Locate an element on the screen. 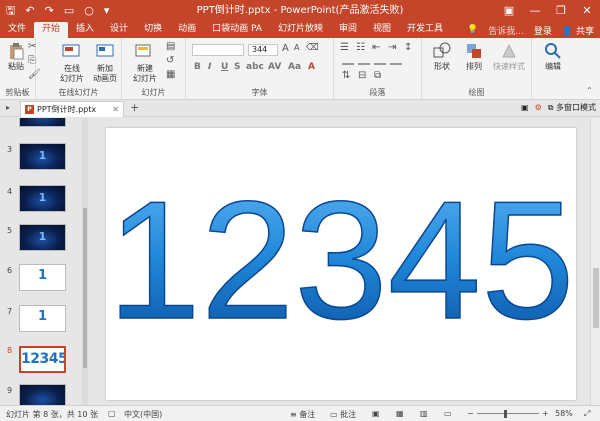  collapse-ribbon-icon: ⌃ is located at coordinates (589, 90).